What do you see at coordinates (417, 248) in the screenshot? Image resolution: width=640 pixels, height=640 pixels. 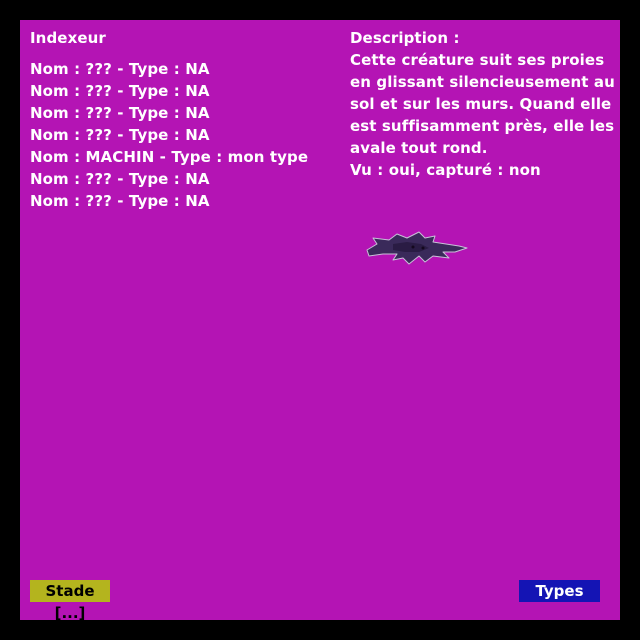 I see `shadow-creature-sprite` at bounding box center [417, 248].